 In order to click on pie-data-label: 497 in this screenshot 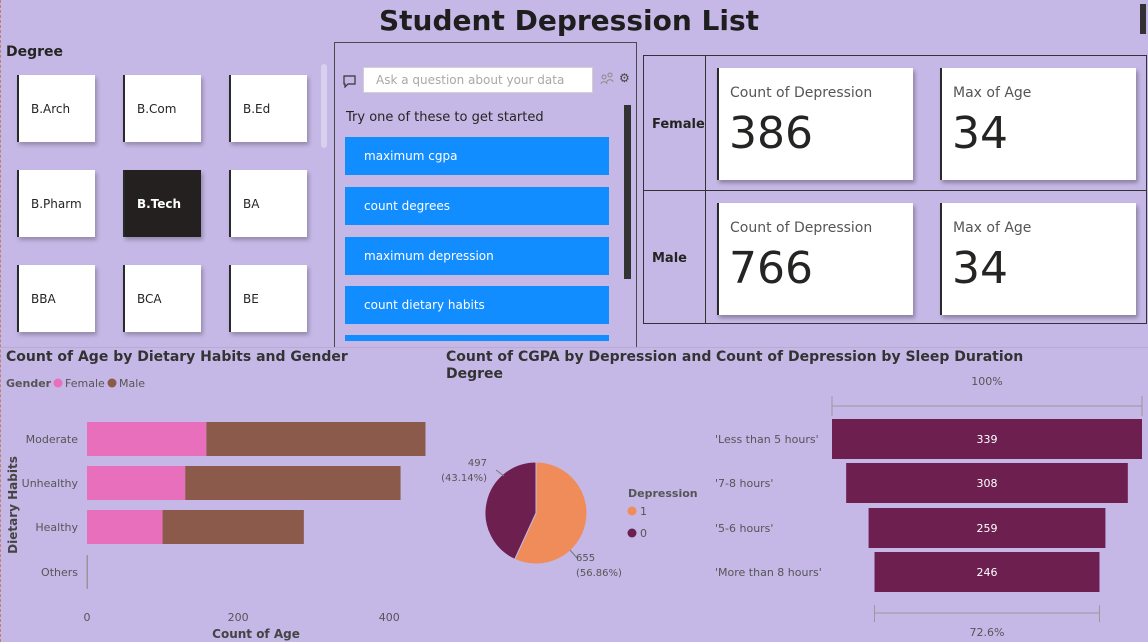, I will do `click(477, 463)`.